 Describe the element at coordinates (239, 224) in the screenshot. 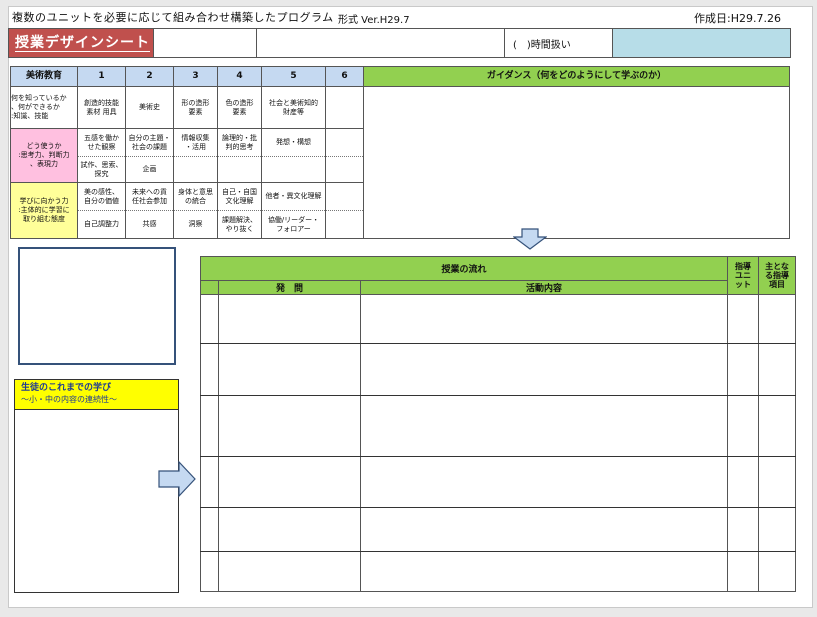

I see `unit-cell: 課題解決、 やり抜く` at that location.